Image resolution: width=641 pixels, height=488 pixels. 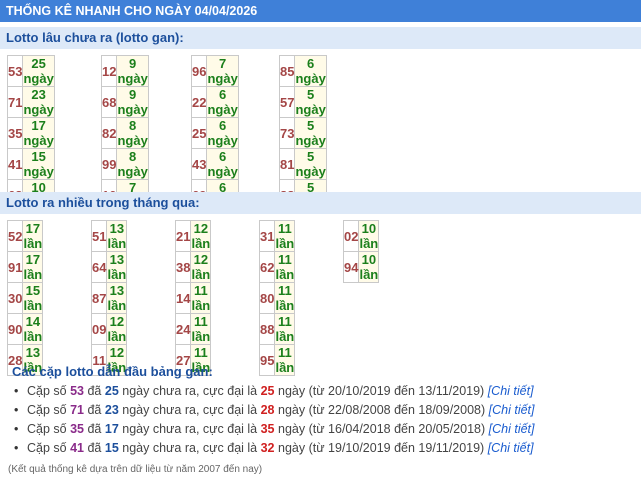 What do you see at coordinates (38, 133) in the screenshot?
I see `gan-count: 17 ngày` at bounding box center [38, 133].